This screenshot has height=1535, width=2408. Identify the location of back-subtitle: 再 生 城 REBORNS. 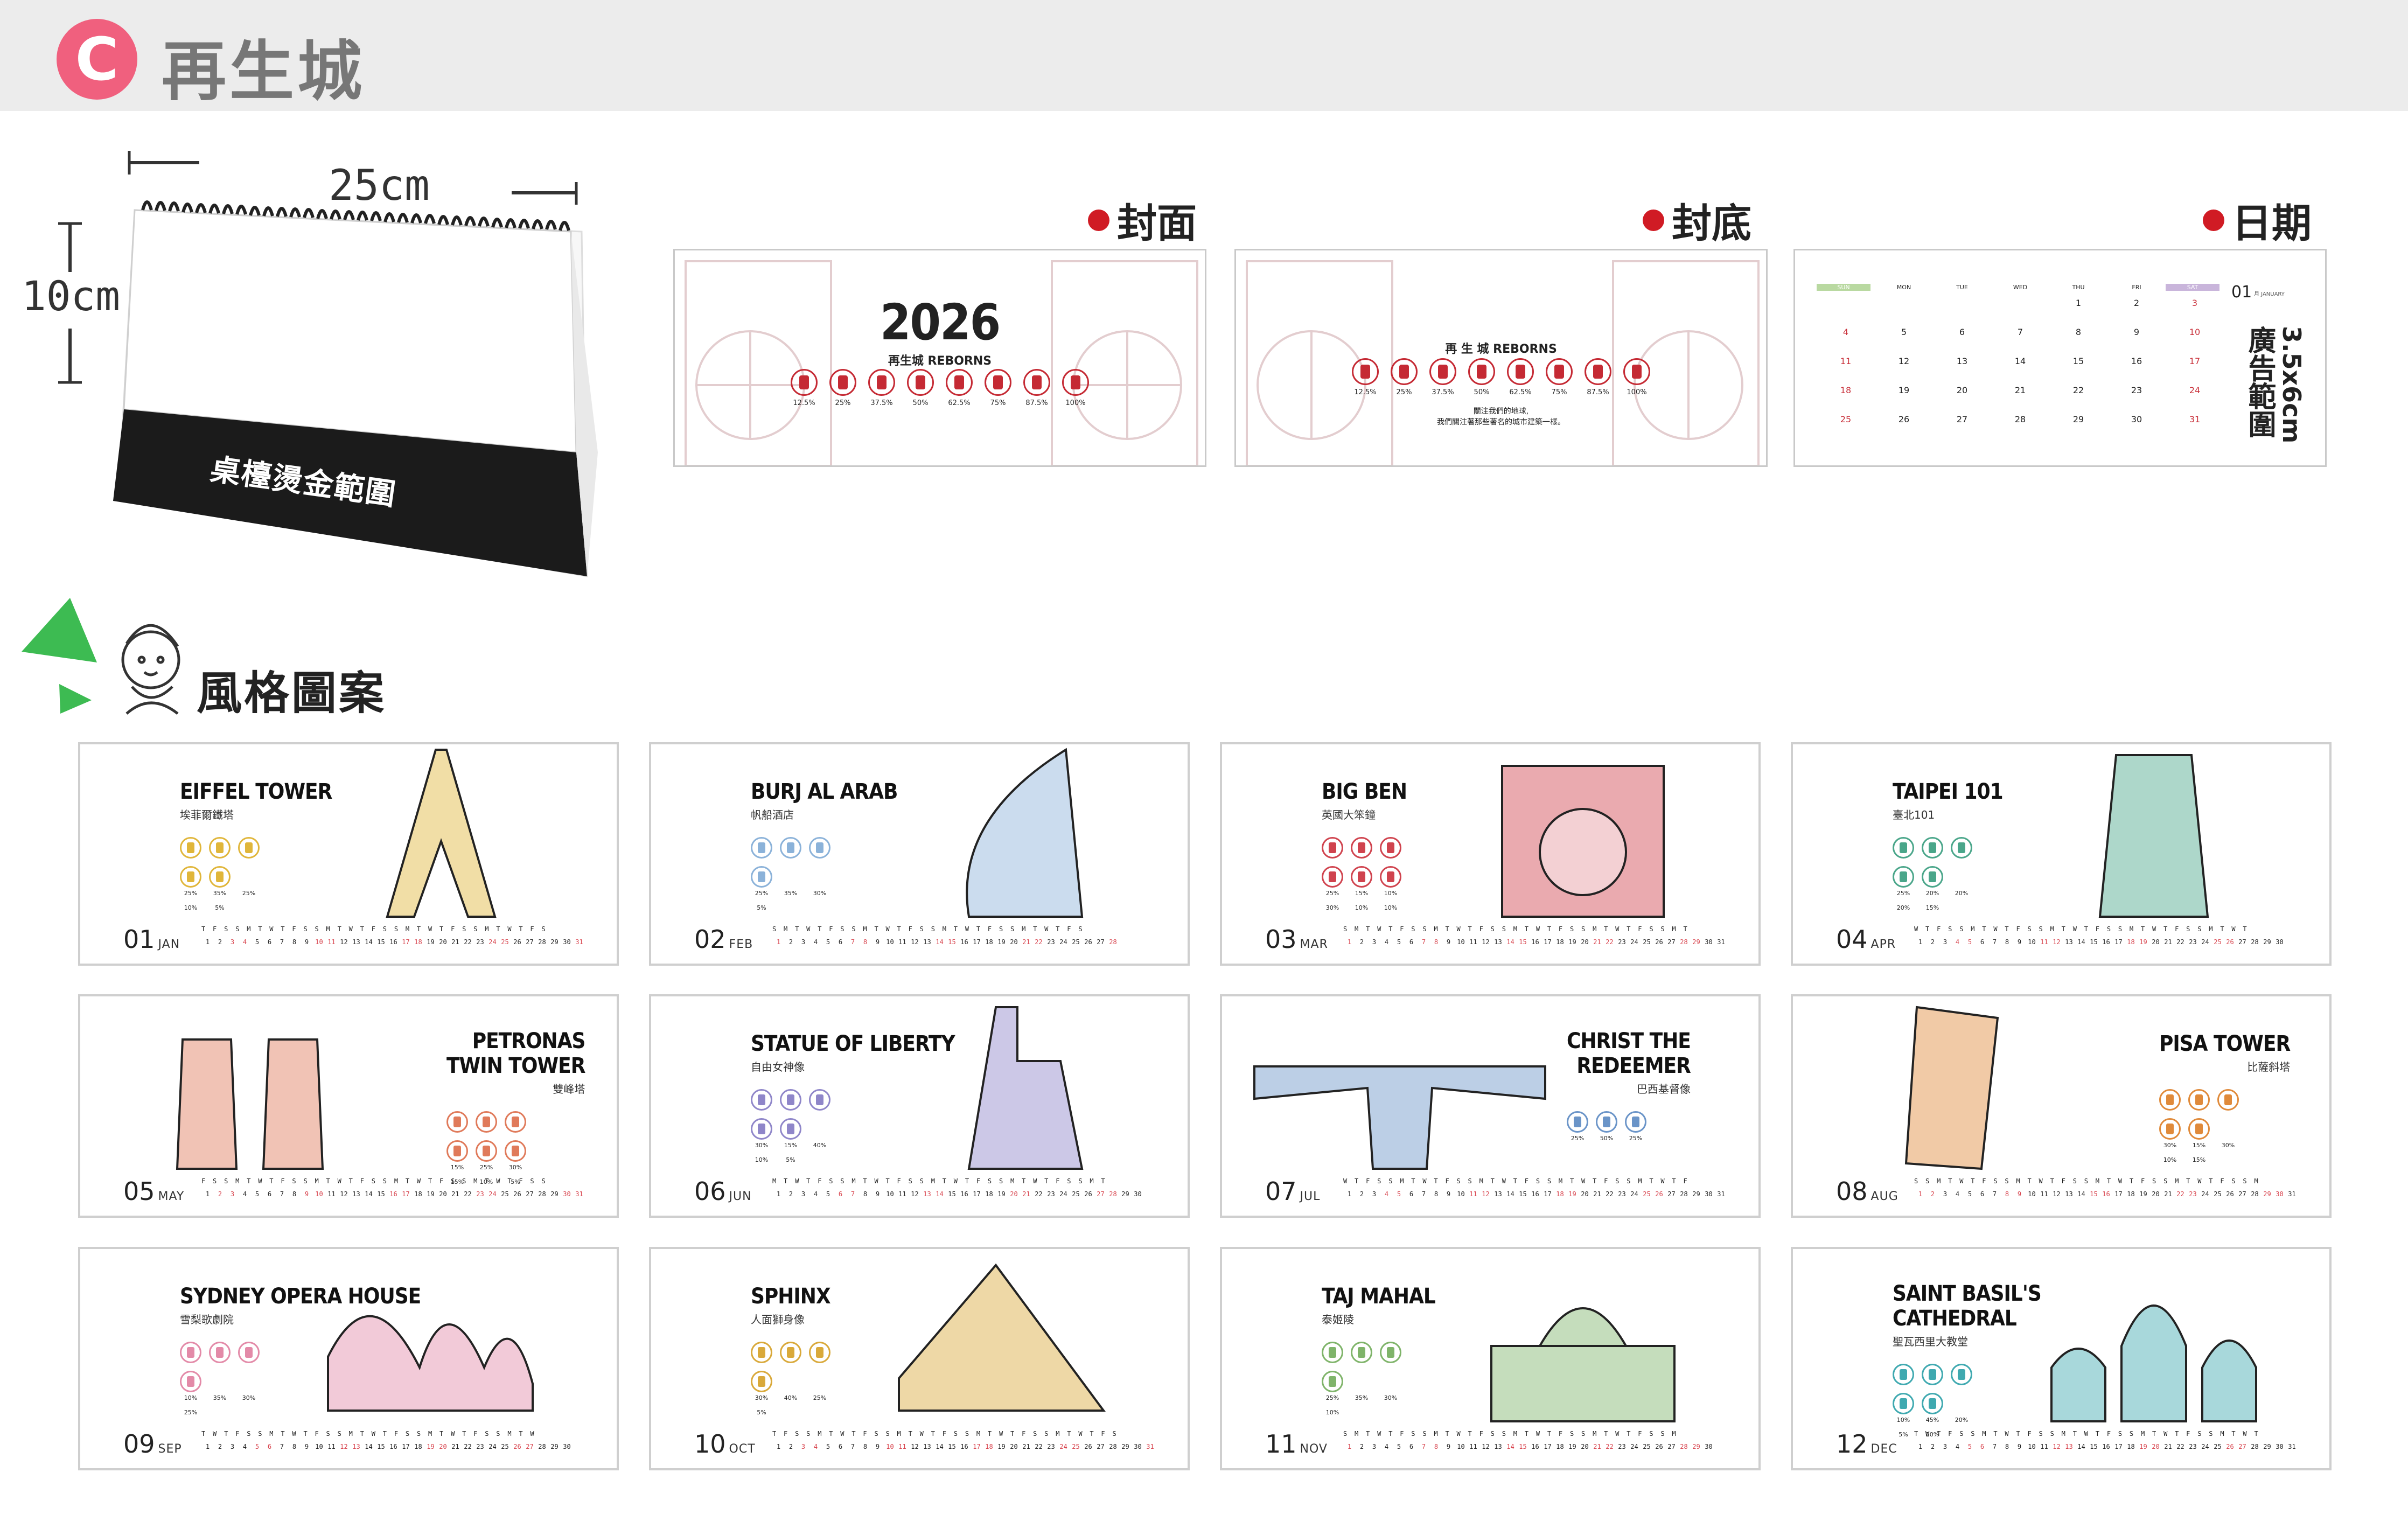
(1501, 349).